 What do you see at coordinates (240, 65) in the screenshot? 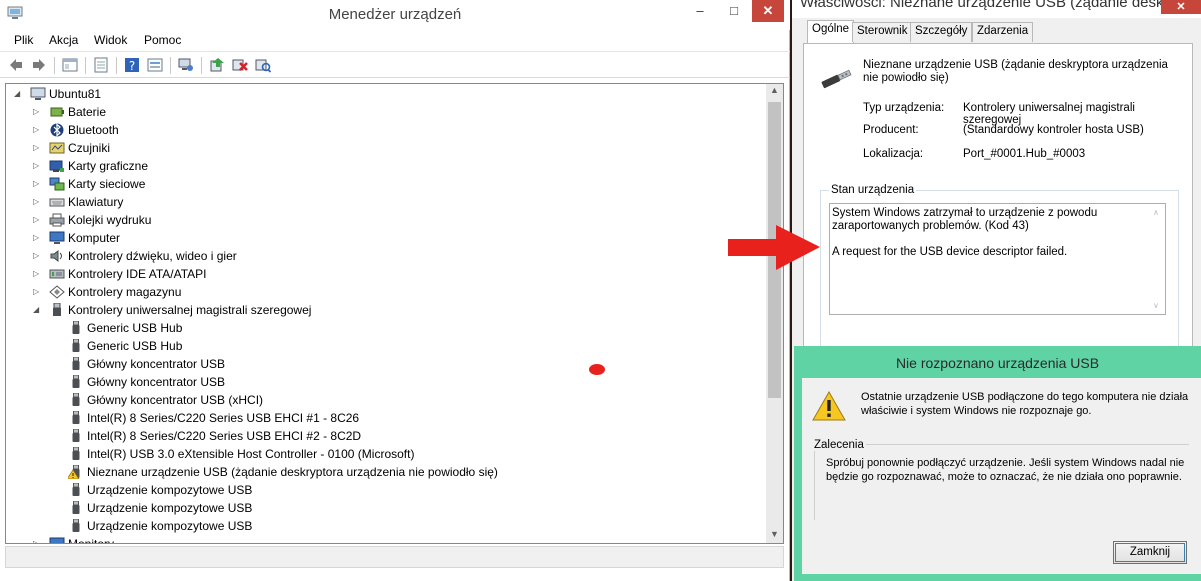
I see `uninstall-icon` at bounding box center [240, 65].